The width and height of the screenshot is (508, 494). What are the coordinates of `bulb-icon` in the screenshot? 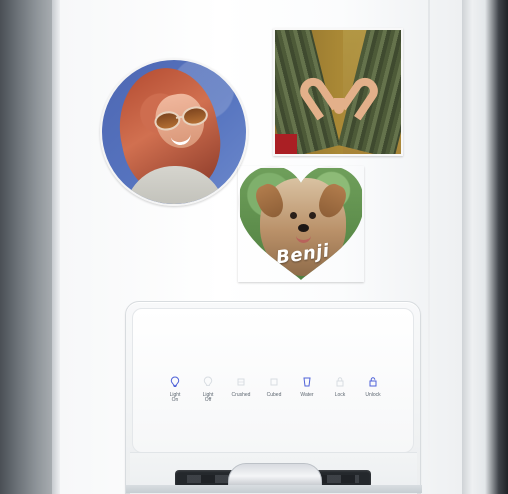 It's located at (175, 382).